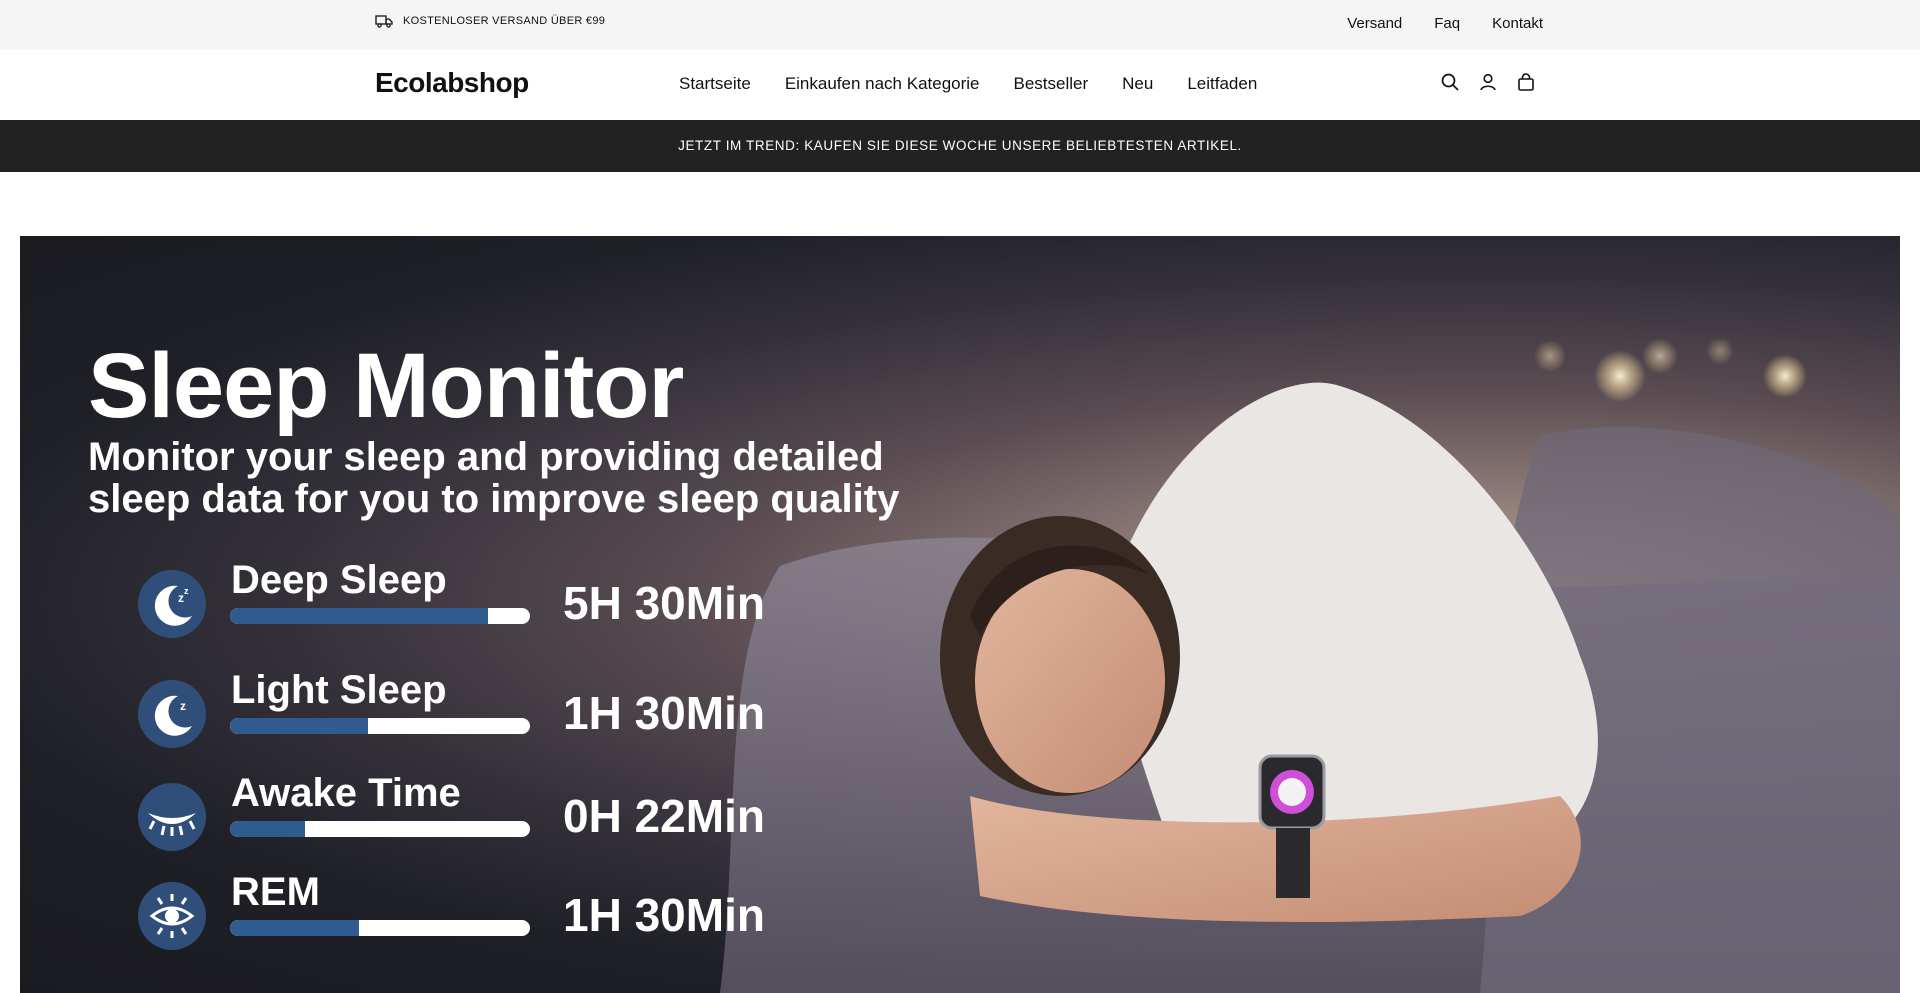 The width and height of the screenshot is (1920, 993). Describe the element at coordinates (1450, 82) in the screenshot. I see `search-icon` at that location.